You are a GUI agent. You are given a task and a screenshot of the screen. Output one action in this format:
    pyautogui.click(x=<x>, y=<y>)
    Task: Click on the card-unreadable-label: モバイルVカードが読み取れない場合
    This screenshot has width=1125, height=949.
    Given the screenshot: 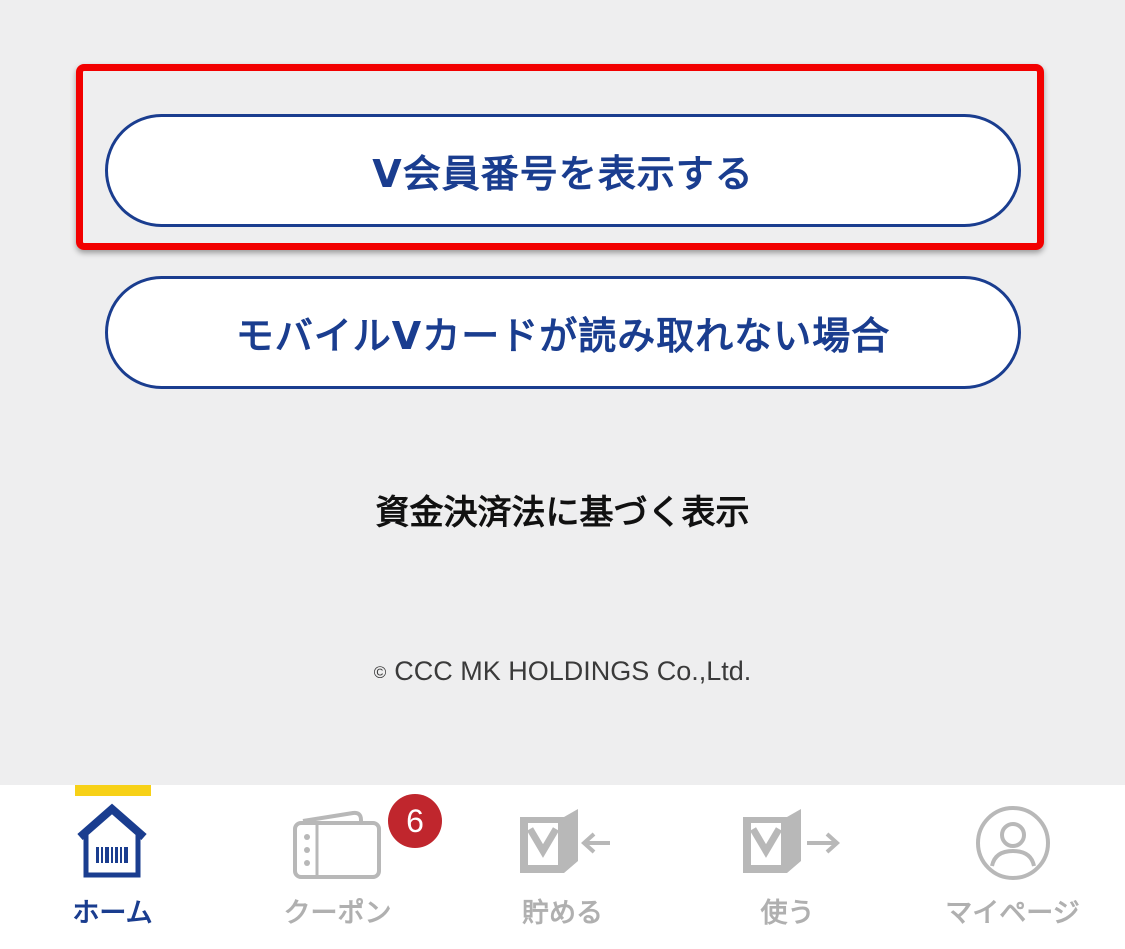 What is the action you would take?
    pyautogui.click(x=563, y=336)
    